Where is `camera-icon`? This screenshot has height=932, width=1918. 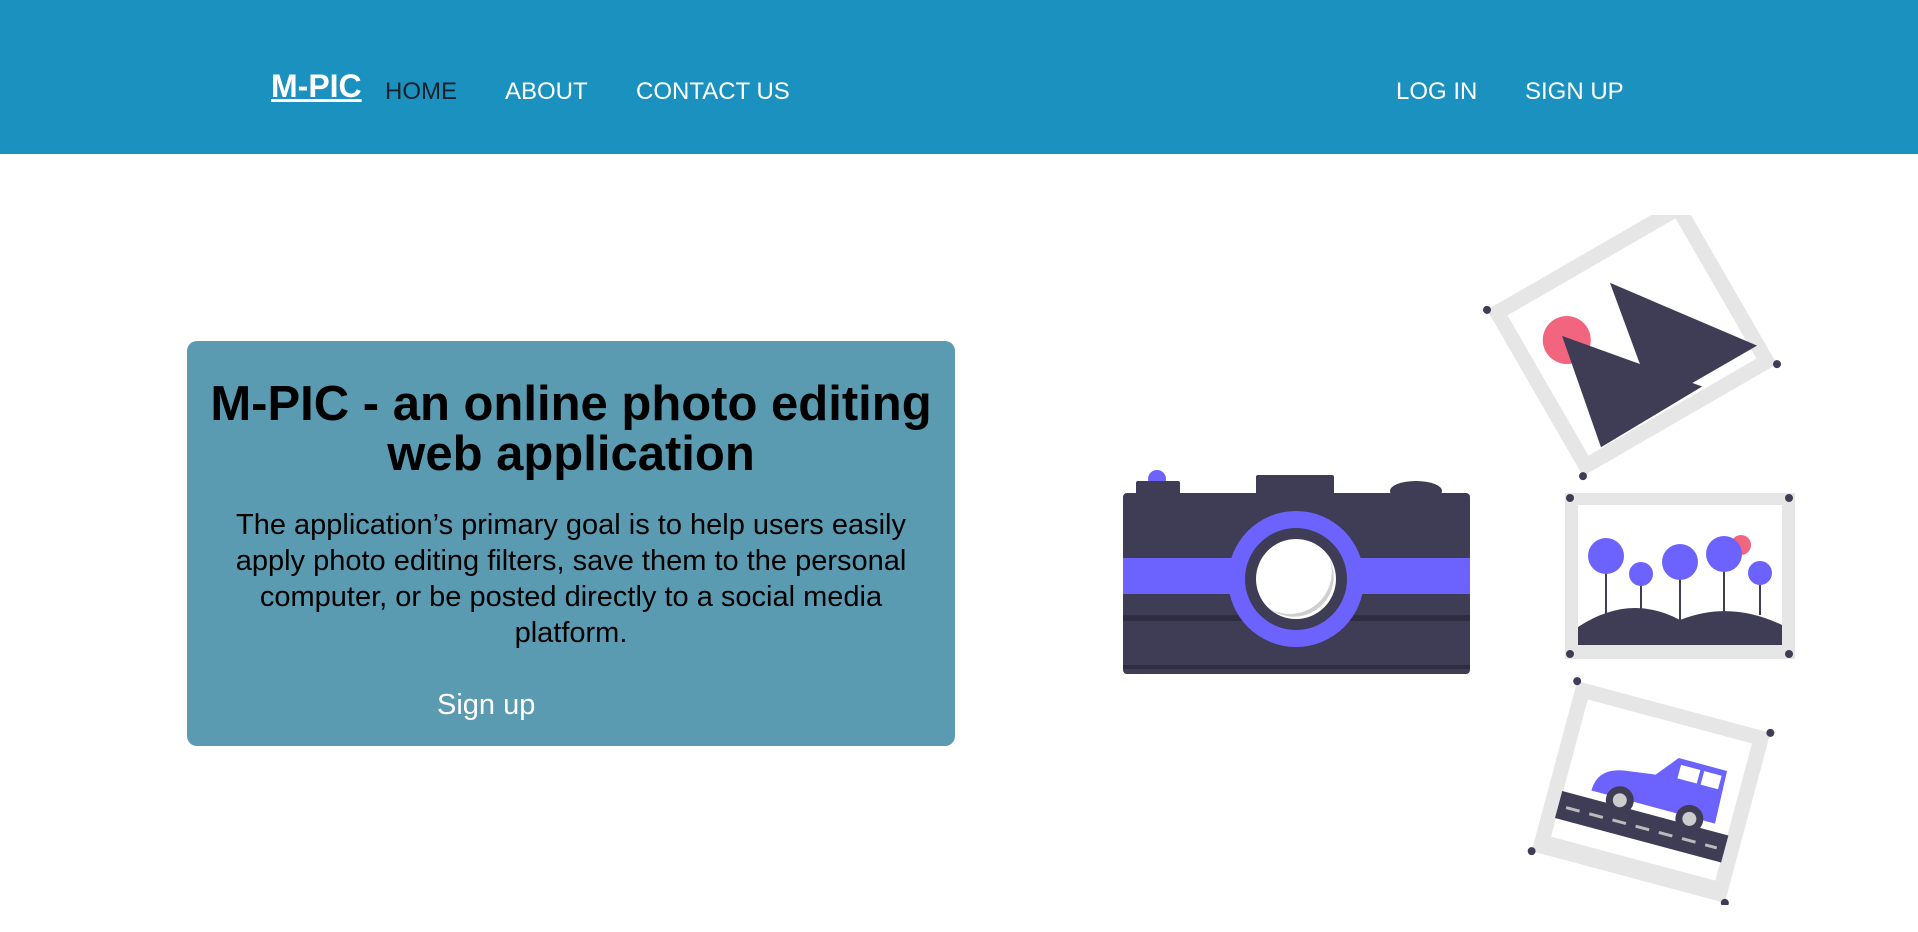 camera-icon is located at coordinates (1296, 572).